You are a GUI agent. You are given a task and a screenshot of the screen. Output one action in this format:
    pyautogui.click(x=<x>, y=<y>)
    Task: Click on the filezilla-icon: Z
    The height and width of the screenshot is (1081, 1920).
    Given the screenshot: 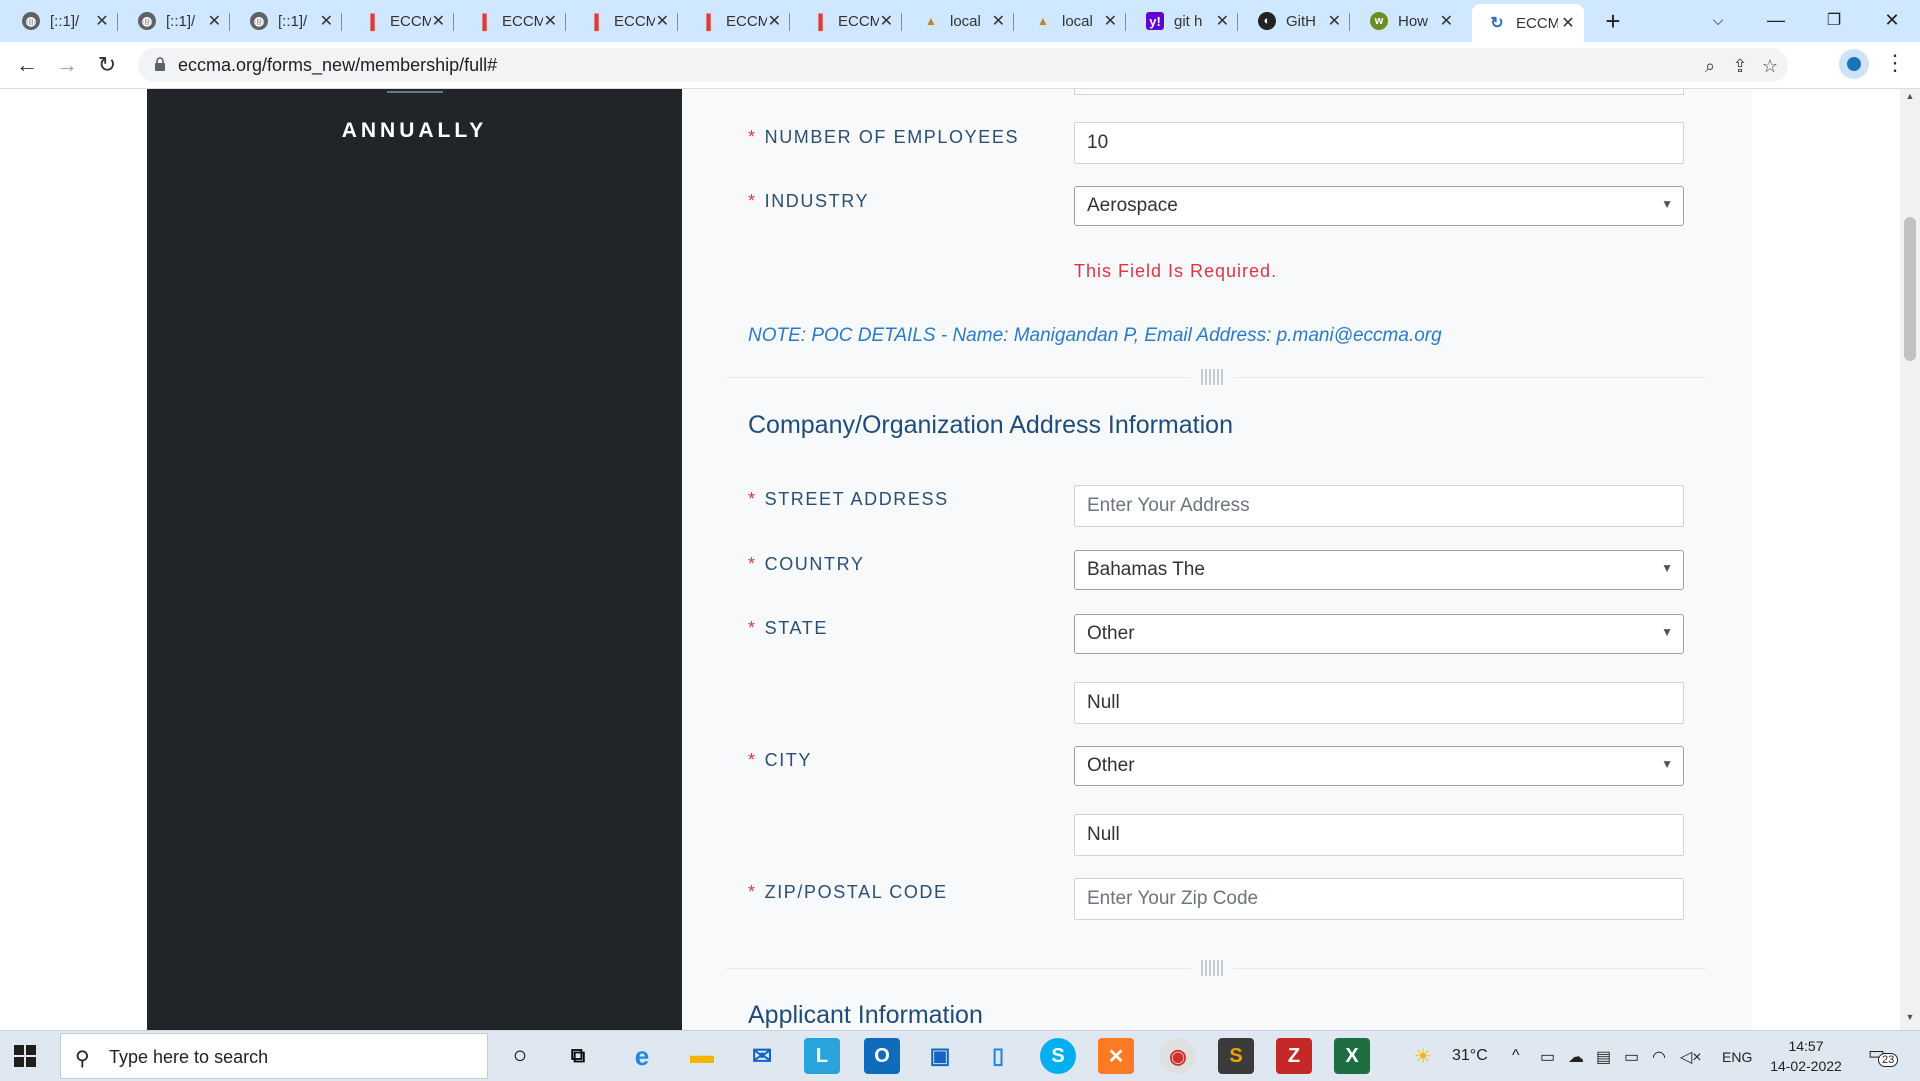 What is the action you would take?
    pyautogui.click(x=1294, y=1056)
    